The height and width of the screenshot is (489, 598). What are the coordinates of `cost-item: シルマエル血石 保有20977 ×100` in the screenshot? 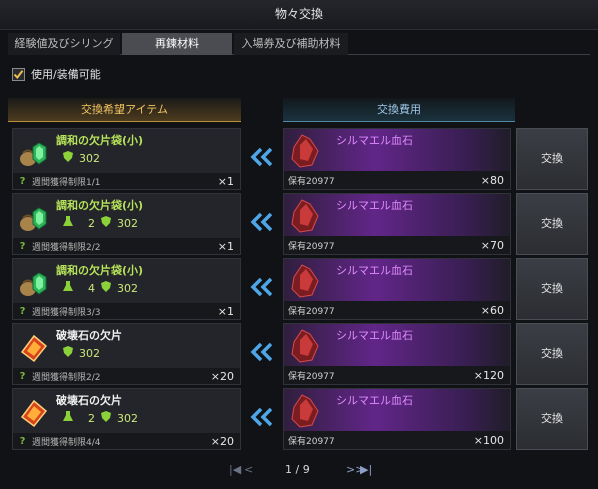 It's located at (397, 419).